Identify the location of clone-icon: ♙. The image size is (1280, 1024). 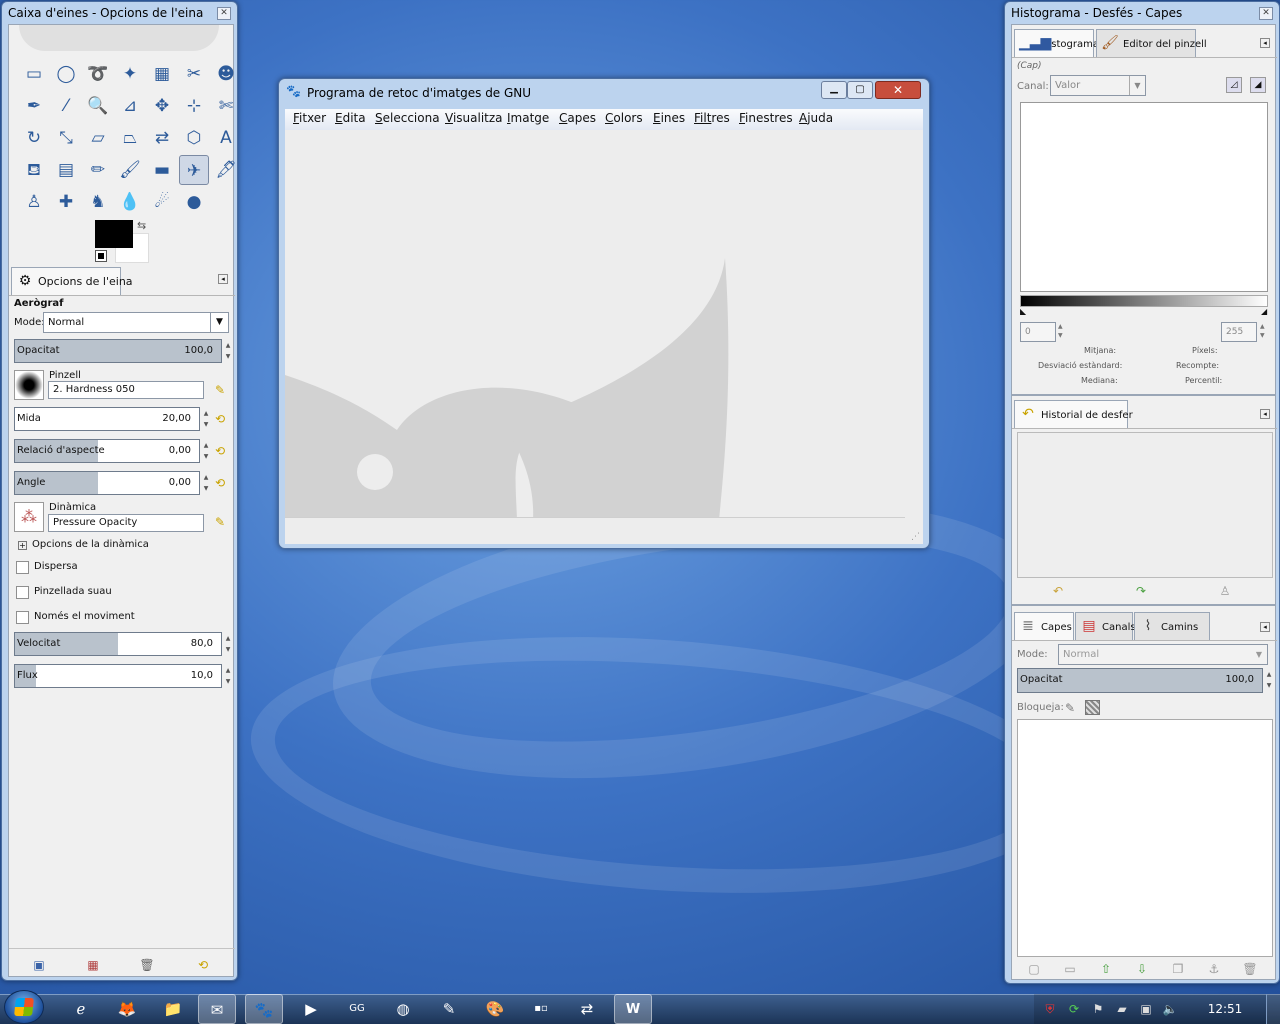
(34, 202).